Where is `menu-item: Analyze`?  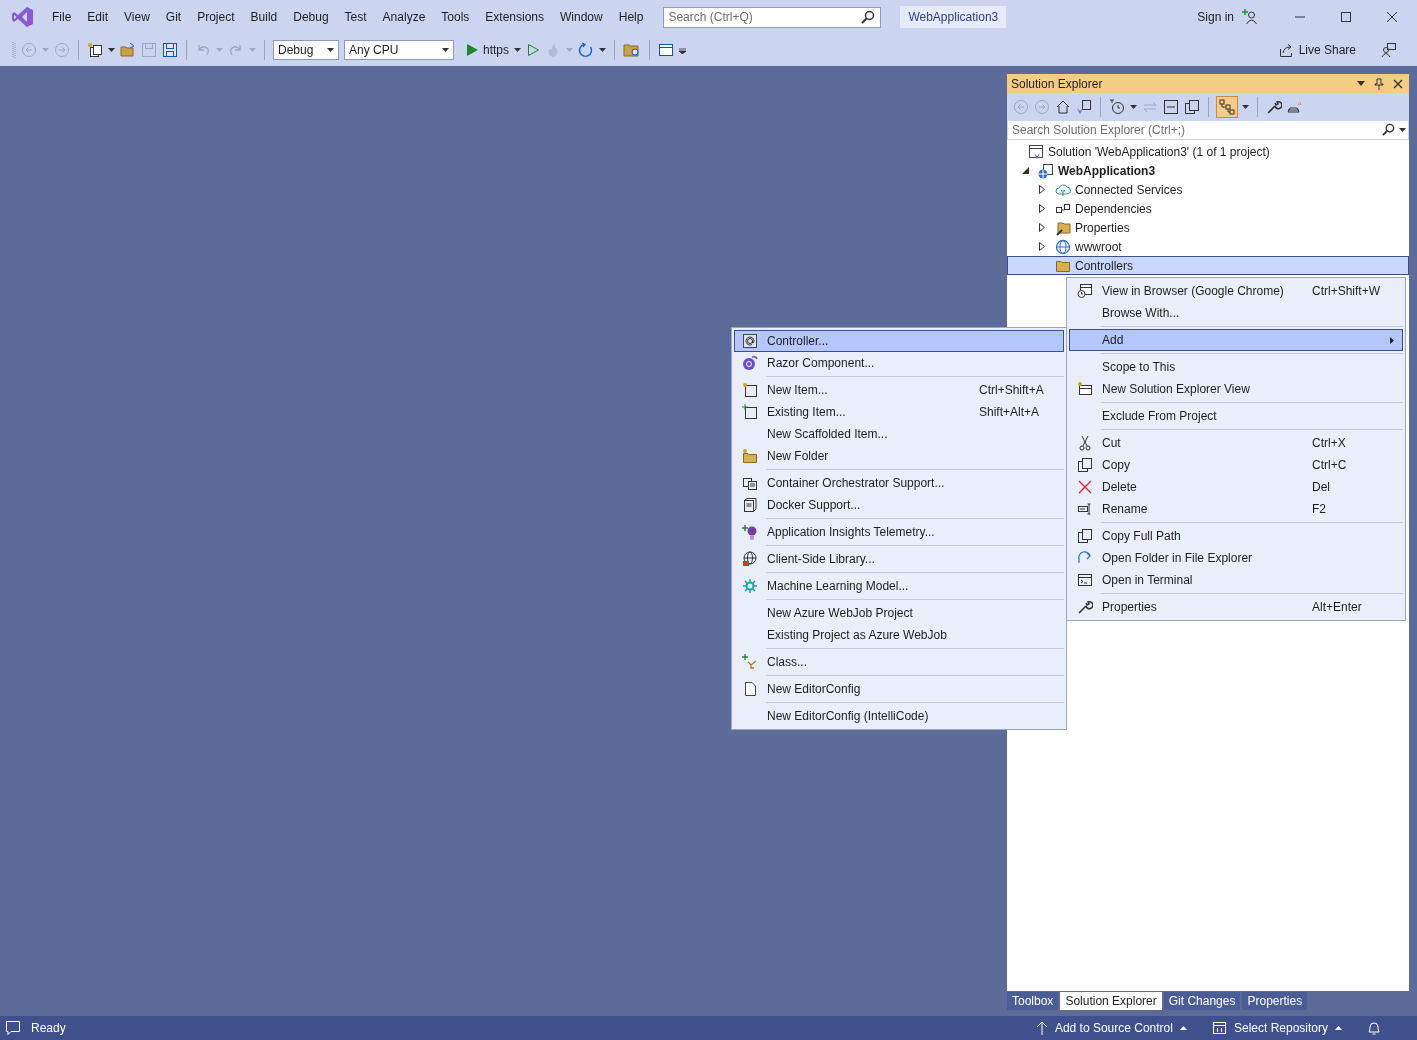 menu-item: Analyze is located at coordinates (404, 17).